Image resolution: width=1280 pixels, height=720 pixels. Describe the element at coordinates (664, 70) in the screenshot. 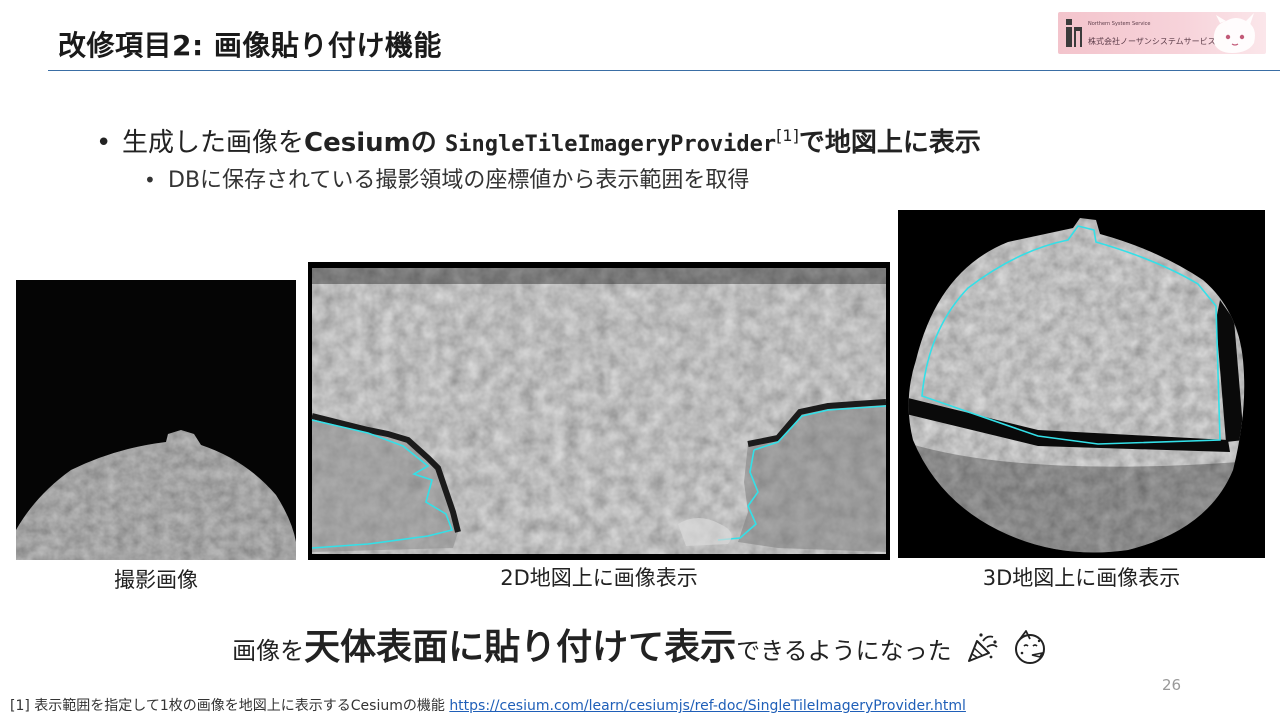

I see `title-divider` at that location.